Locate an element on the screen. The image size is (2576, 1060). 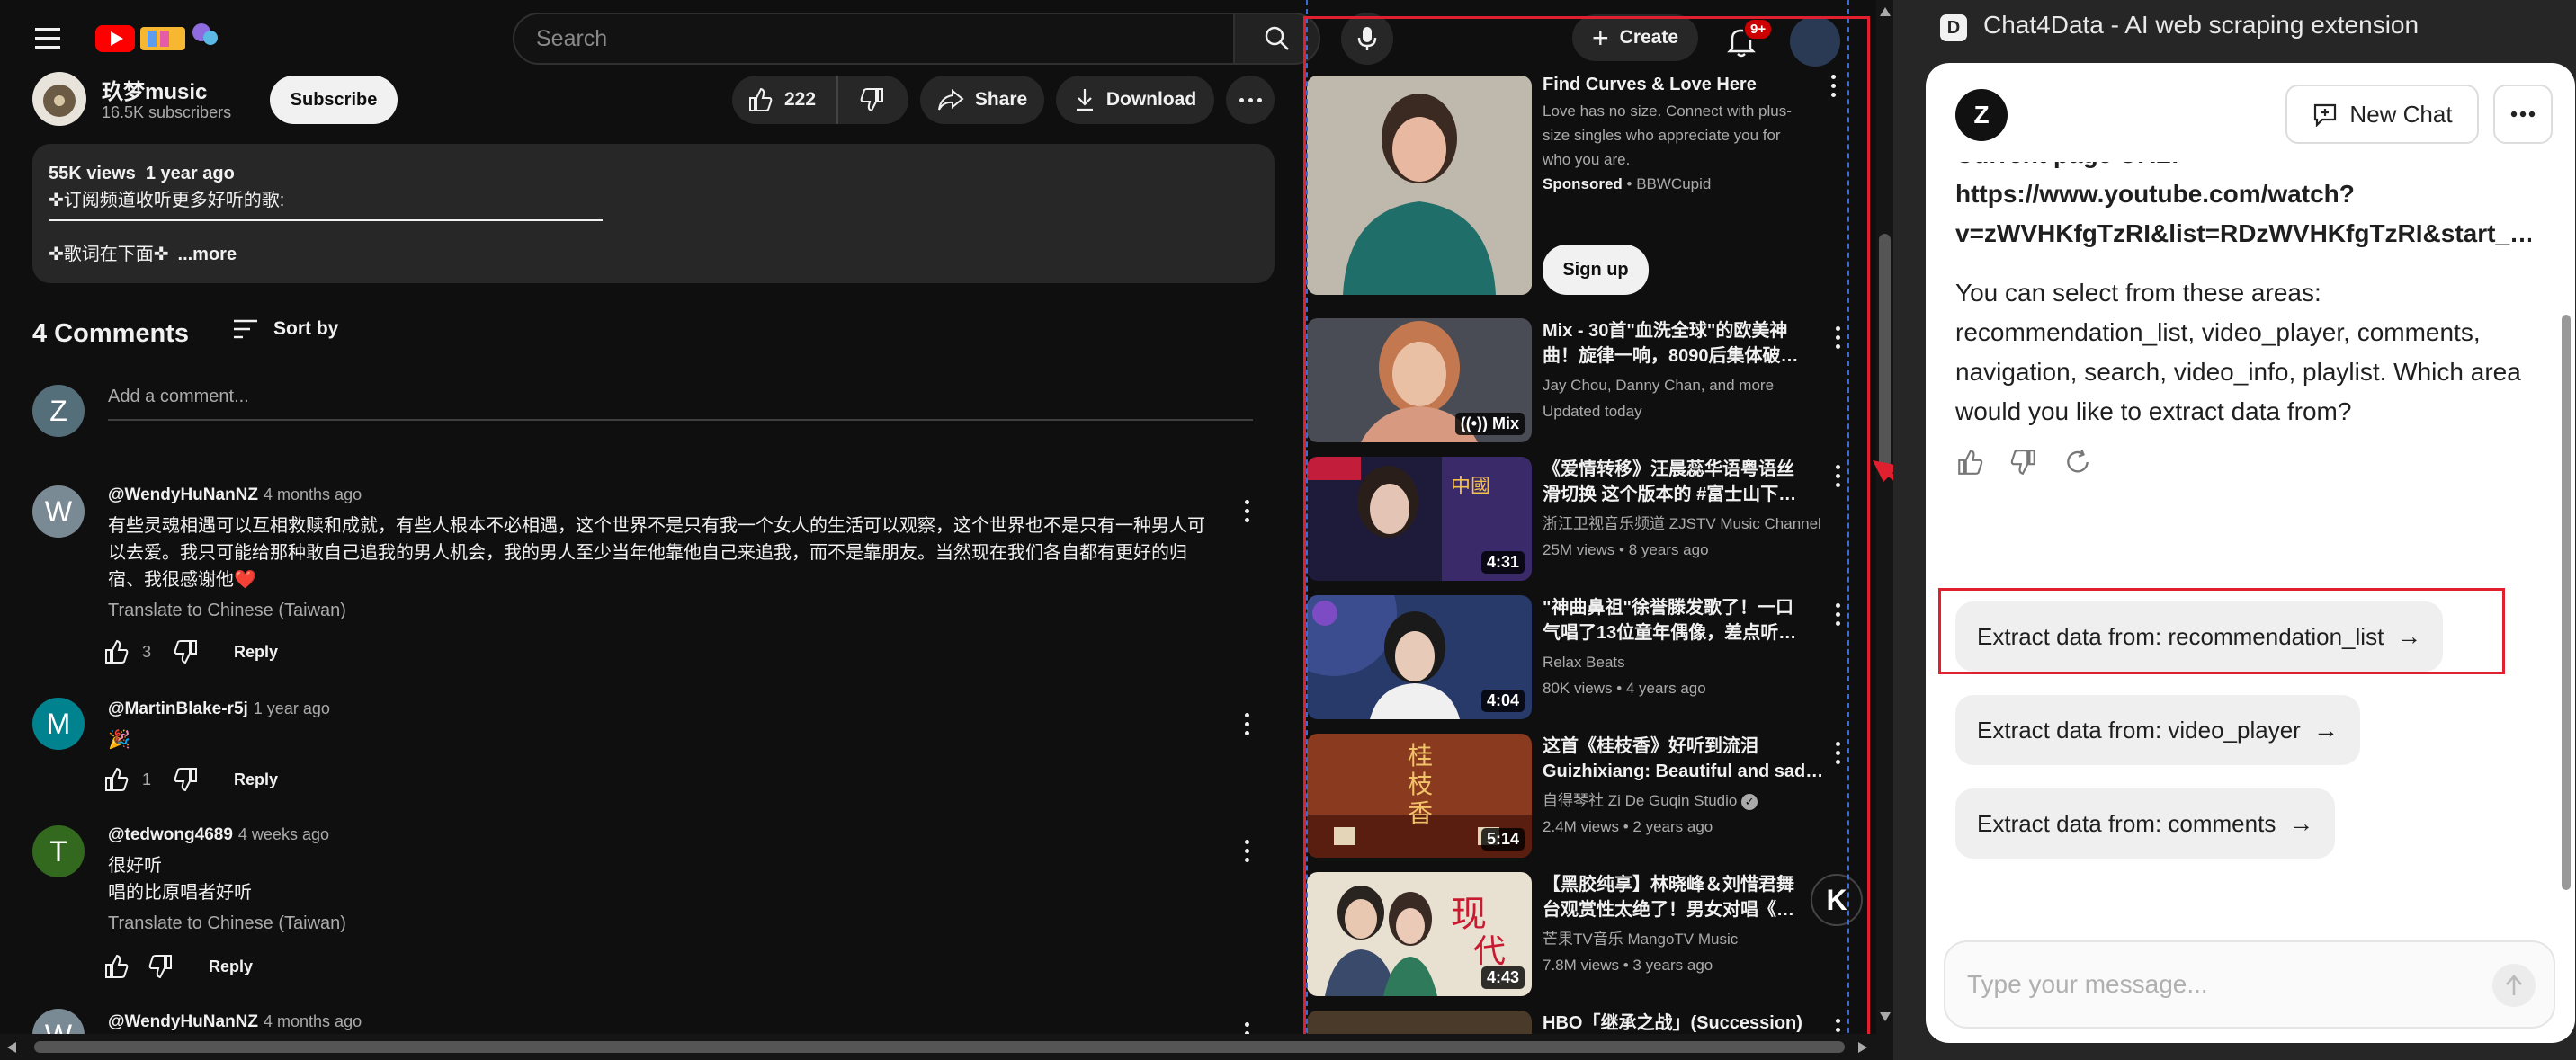
scroll-right-arrow is located at coordinates (1862, 1047).